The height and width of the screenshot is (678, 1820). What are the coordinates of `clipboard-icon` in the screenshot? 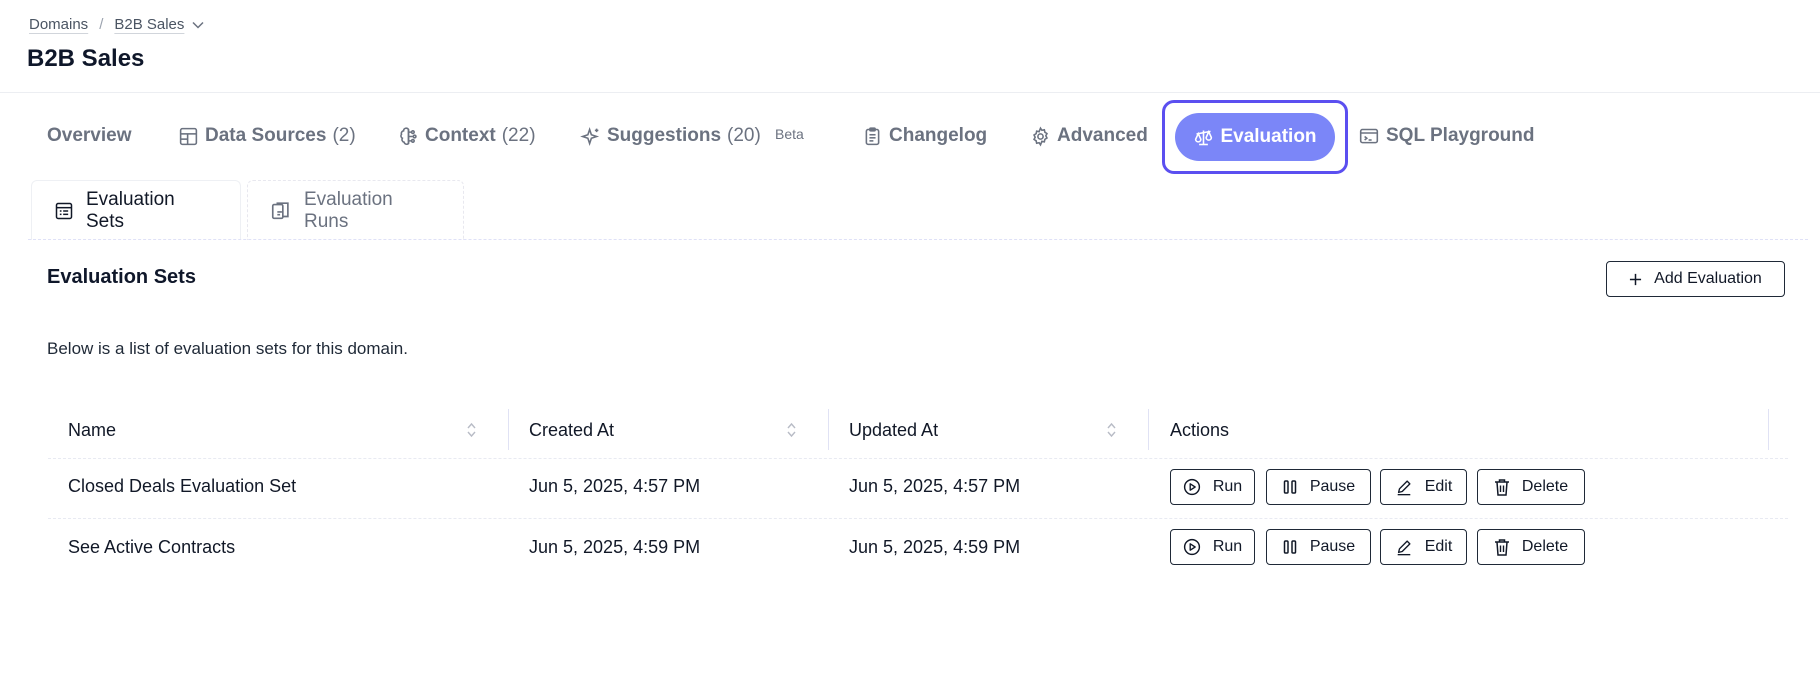 It's located at (872, 136).